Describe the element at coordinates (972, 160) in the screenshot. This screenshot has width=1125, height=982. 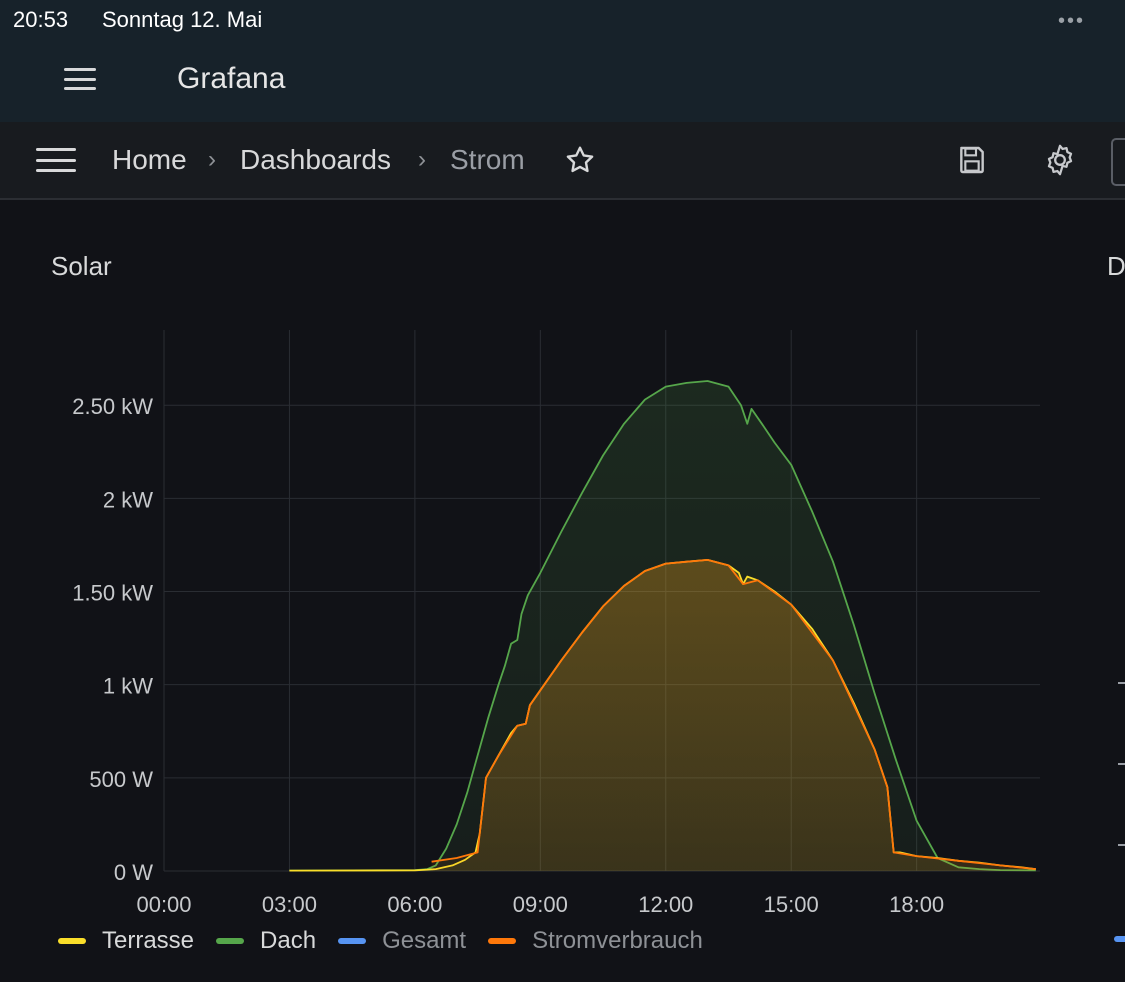
I see `save-icon` at that location.